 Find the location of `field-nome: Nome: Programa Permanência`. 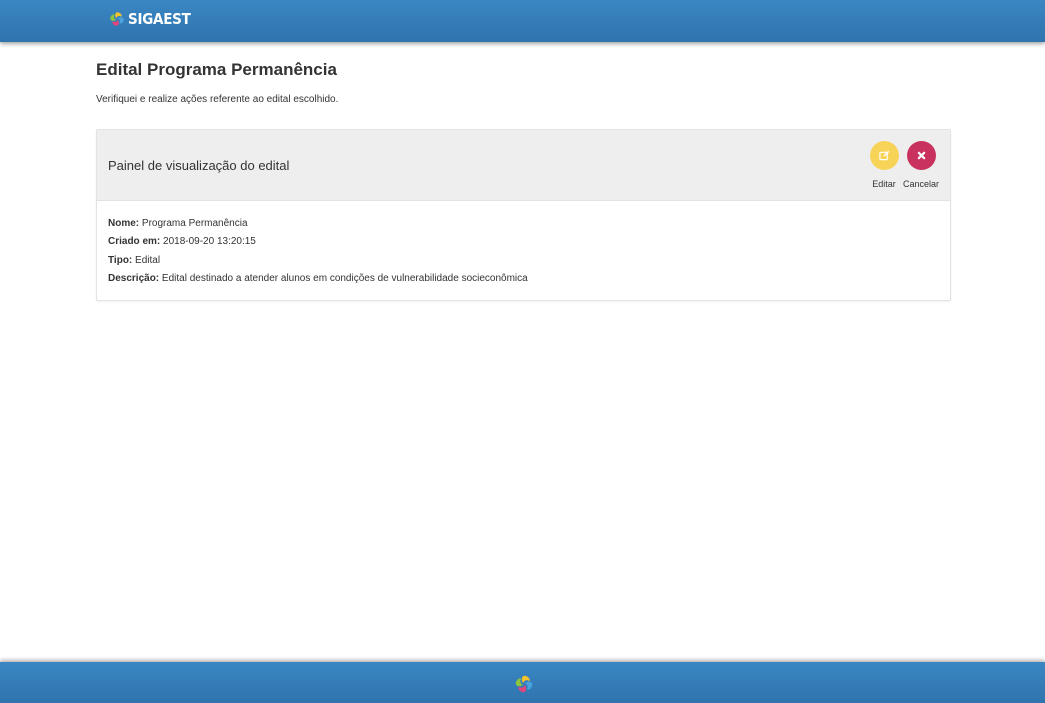

field-nome: Nome: Programa Permanência is located at coordinates (318, 227).